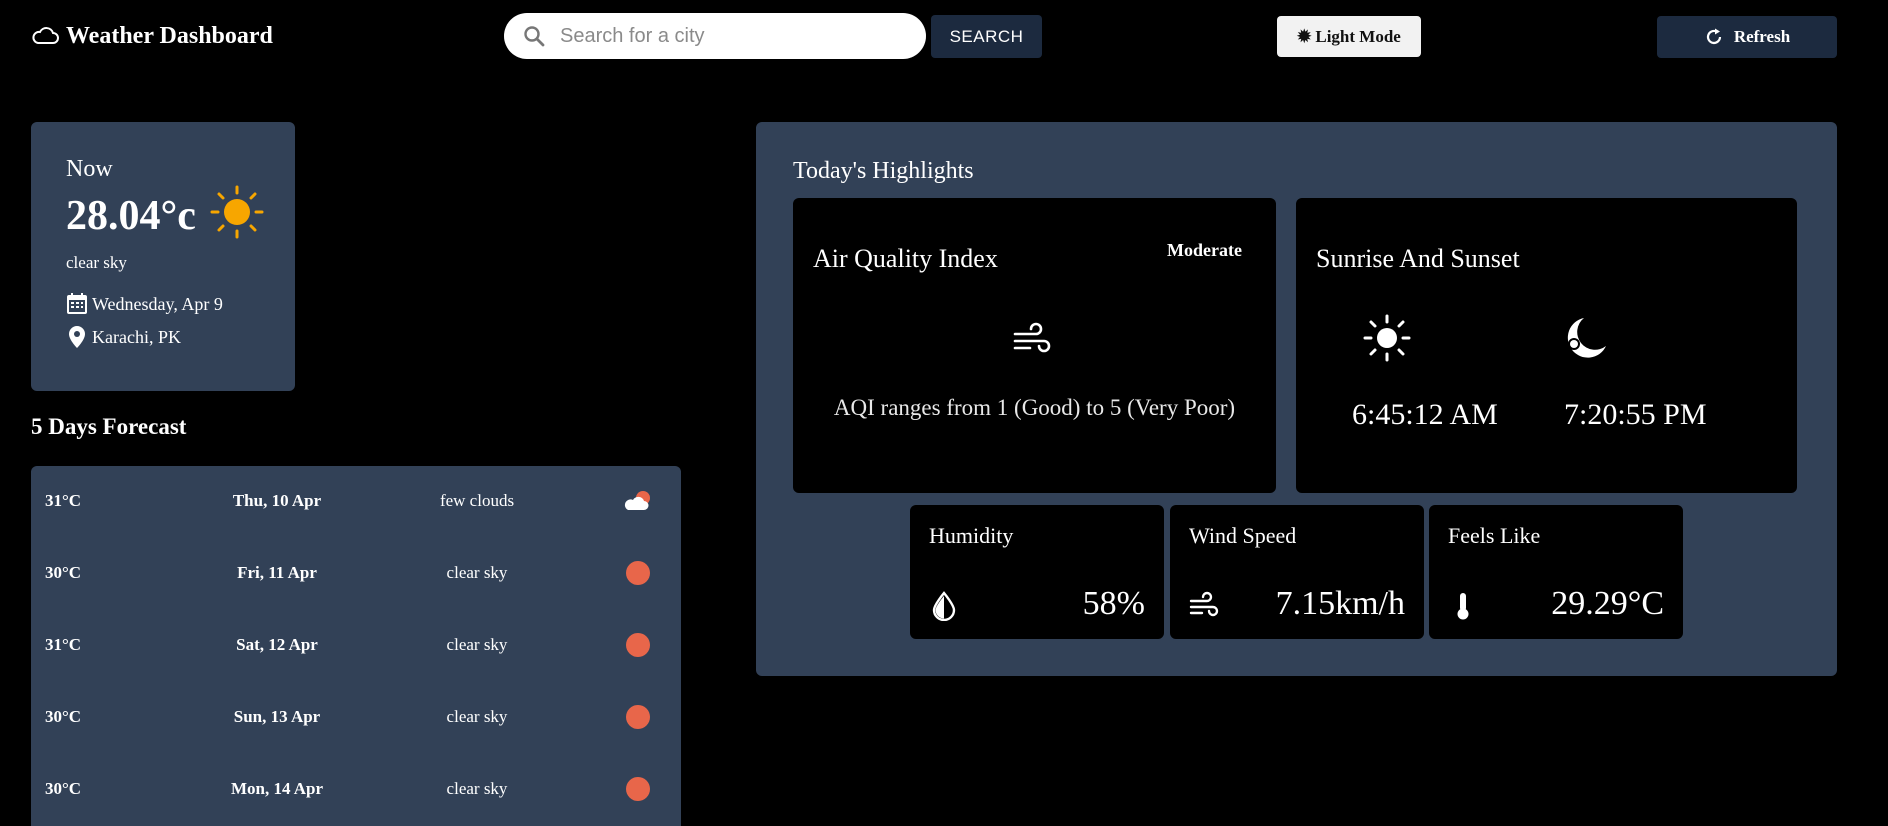 Image resolution: width=1888 pixels, height=826 pixels. What do you see at coordinates (277, 572) in the screenshot?
I see `forecast-date: Fri, 11 Apr` at bounding box center [277, 572].